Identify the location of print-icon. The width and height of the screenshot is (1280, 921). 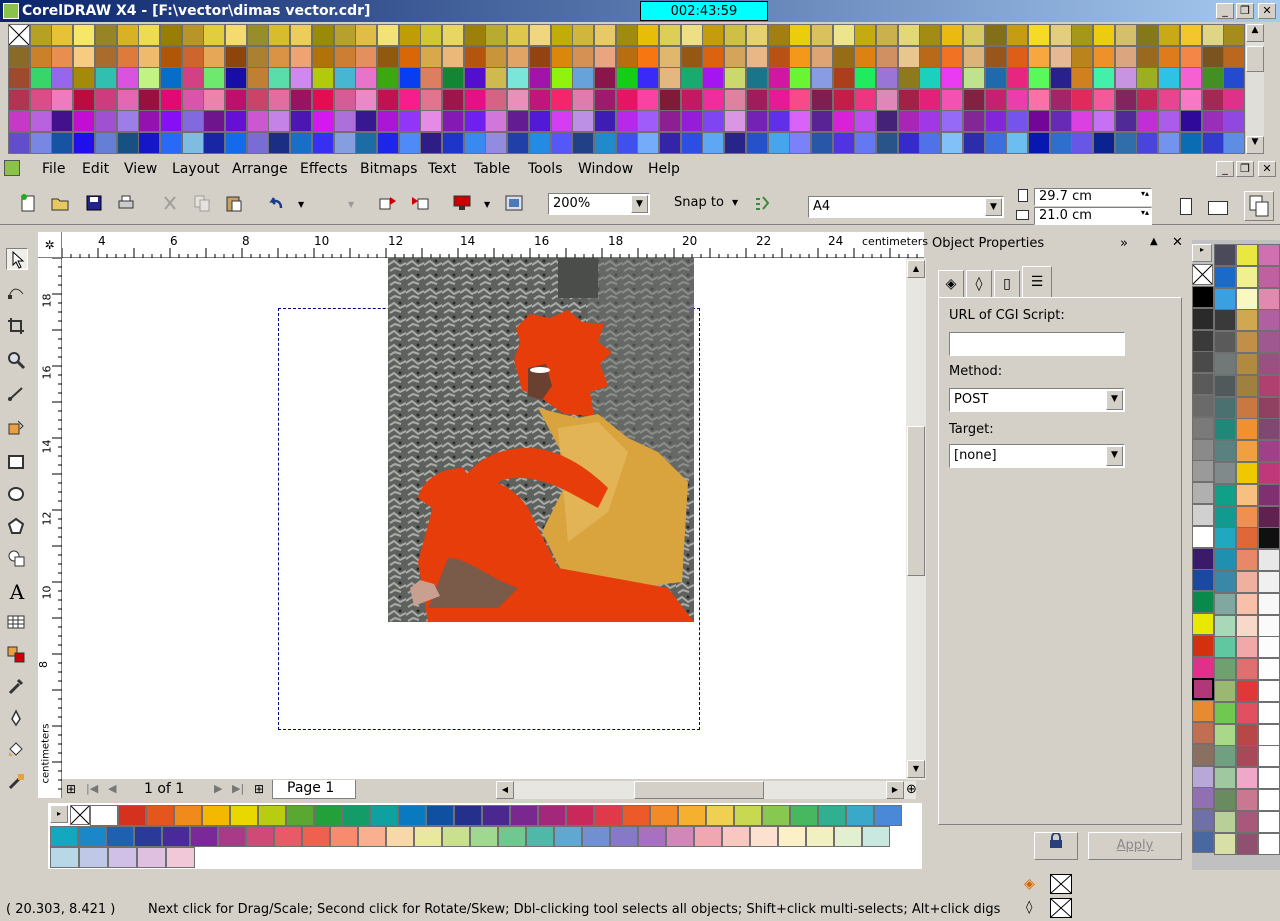
(127, 204).